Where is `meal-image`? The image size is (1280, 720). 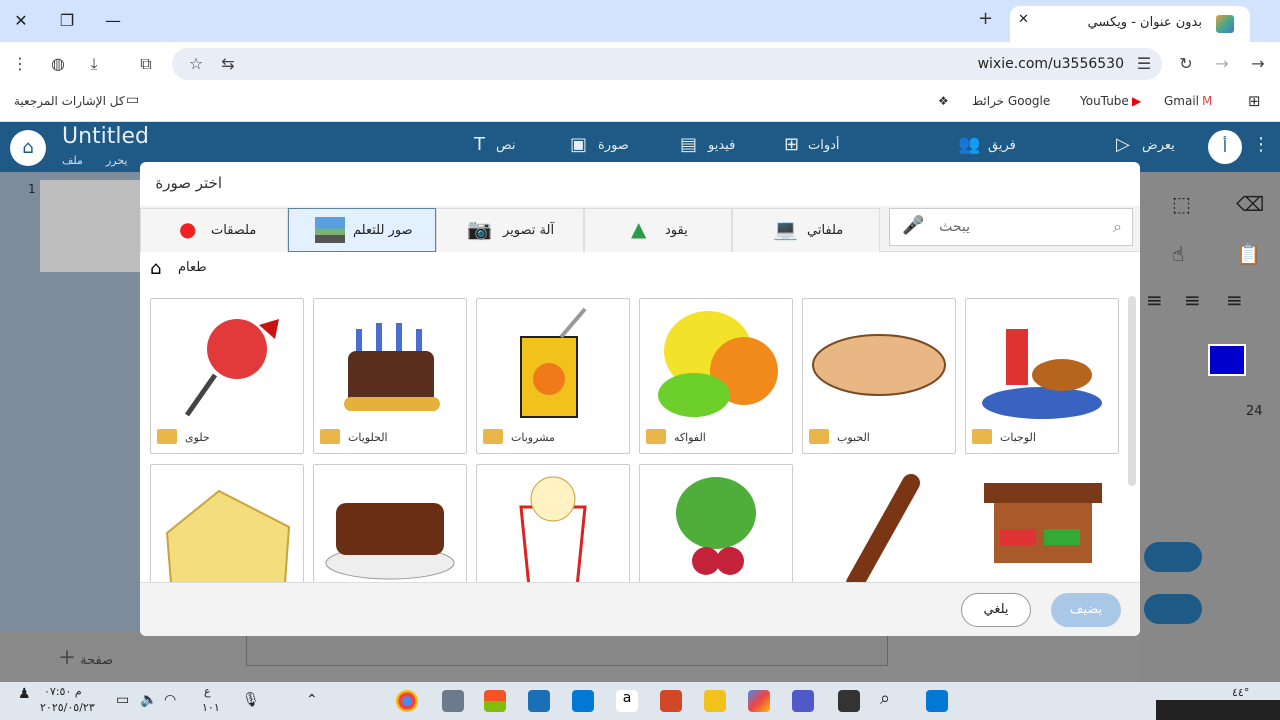 meal-image is located at coordinates (1042, 374).